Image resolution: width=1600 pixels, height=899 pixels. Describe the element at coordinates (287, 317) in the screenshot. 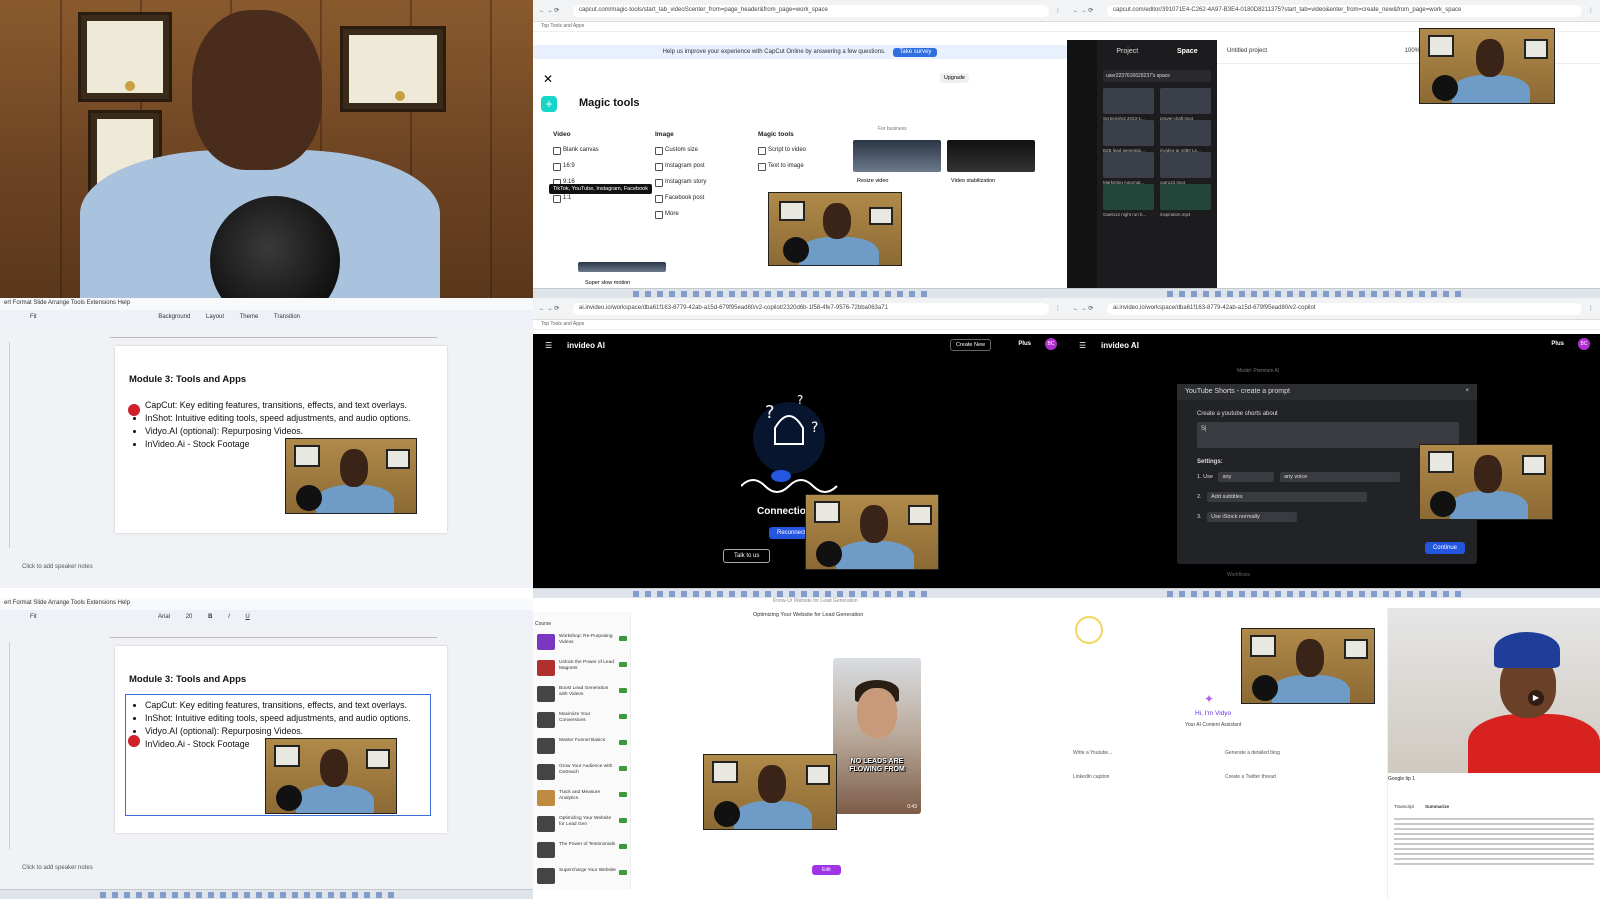

I see `transition-button: Transition` at that location.